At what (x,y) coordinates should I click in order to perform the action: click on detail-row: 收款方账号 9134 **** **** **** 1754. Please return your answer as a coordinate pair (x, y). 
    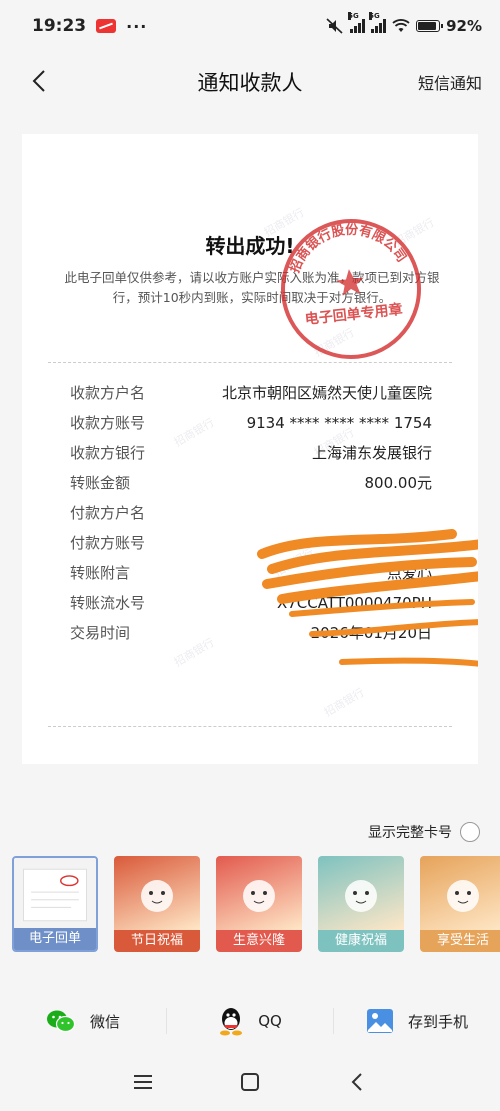
    Looking at the image, I should click on (251, 423).